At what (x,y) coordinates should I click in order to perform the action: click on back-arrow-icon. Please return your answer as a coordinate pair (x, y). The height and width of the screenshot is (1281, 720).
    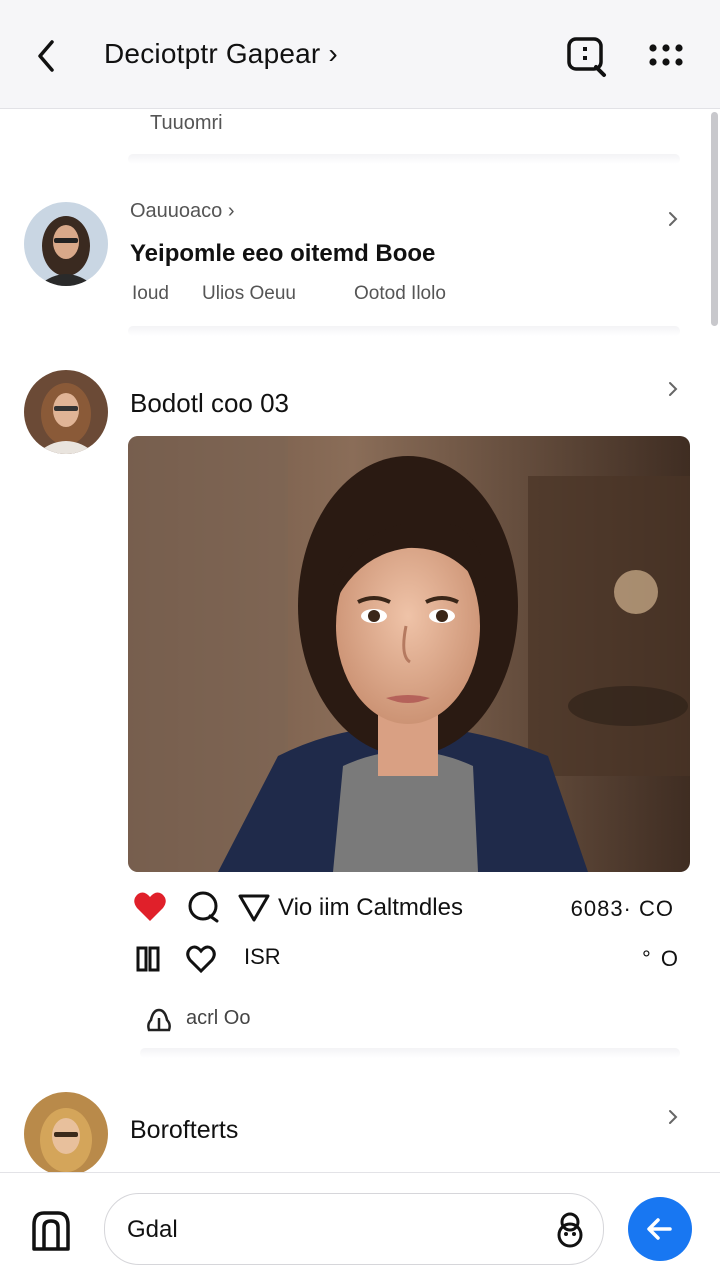
    Looking at the image, I should click on (46, 56).